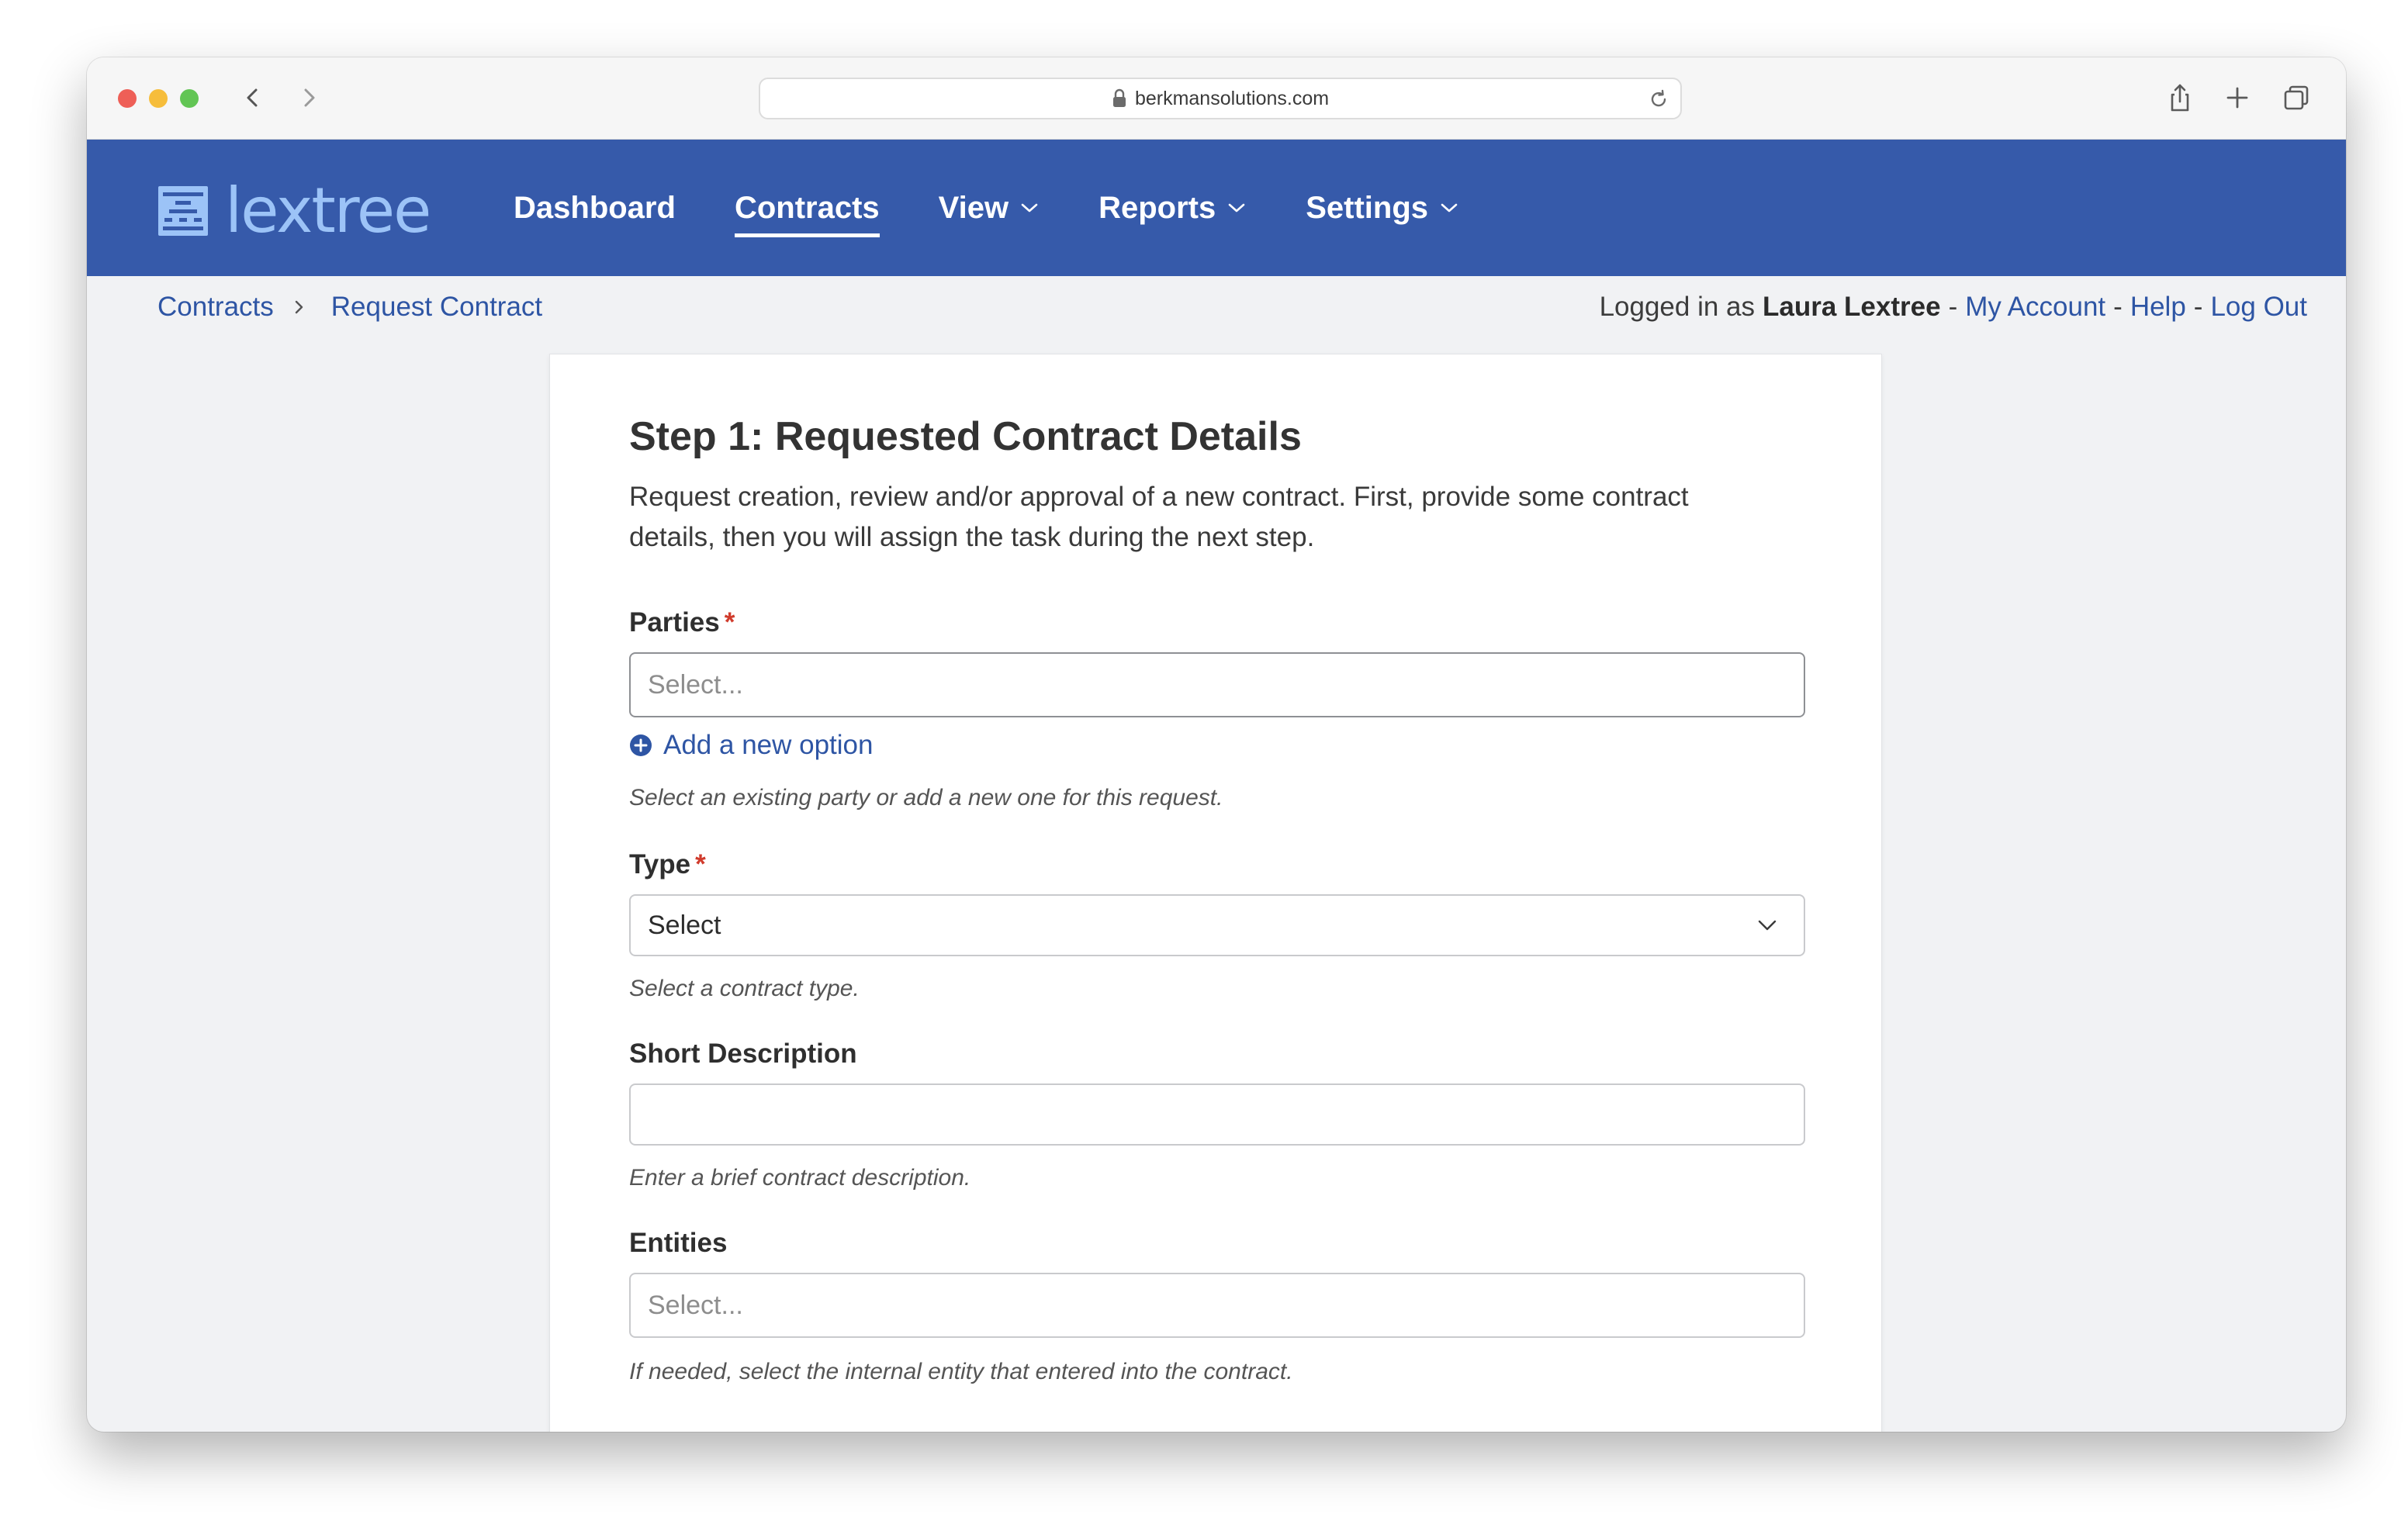  Describe the element at coordinates (1217, 925) in the screenshot. I see `type-select: Select` at that location.